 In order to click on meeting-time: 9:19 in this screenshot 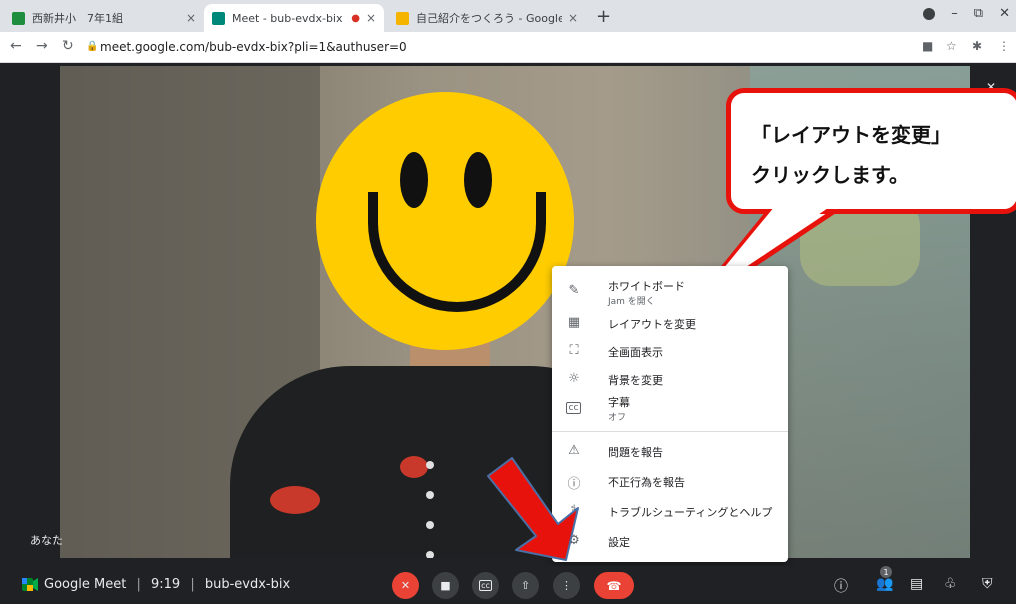, I will do `click(165, 584)`.